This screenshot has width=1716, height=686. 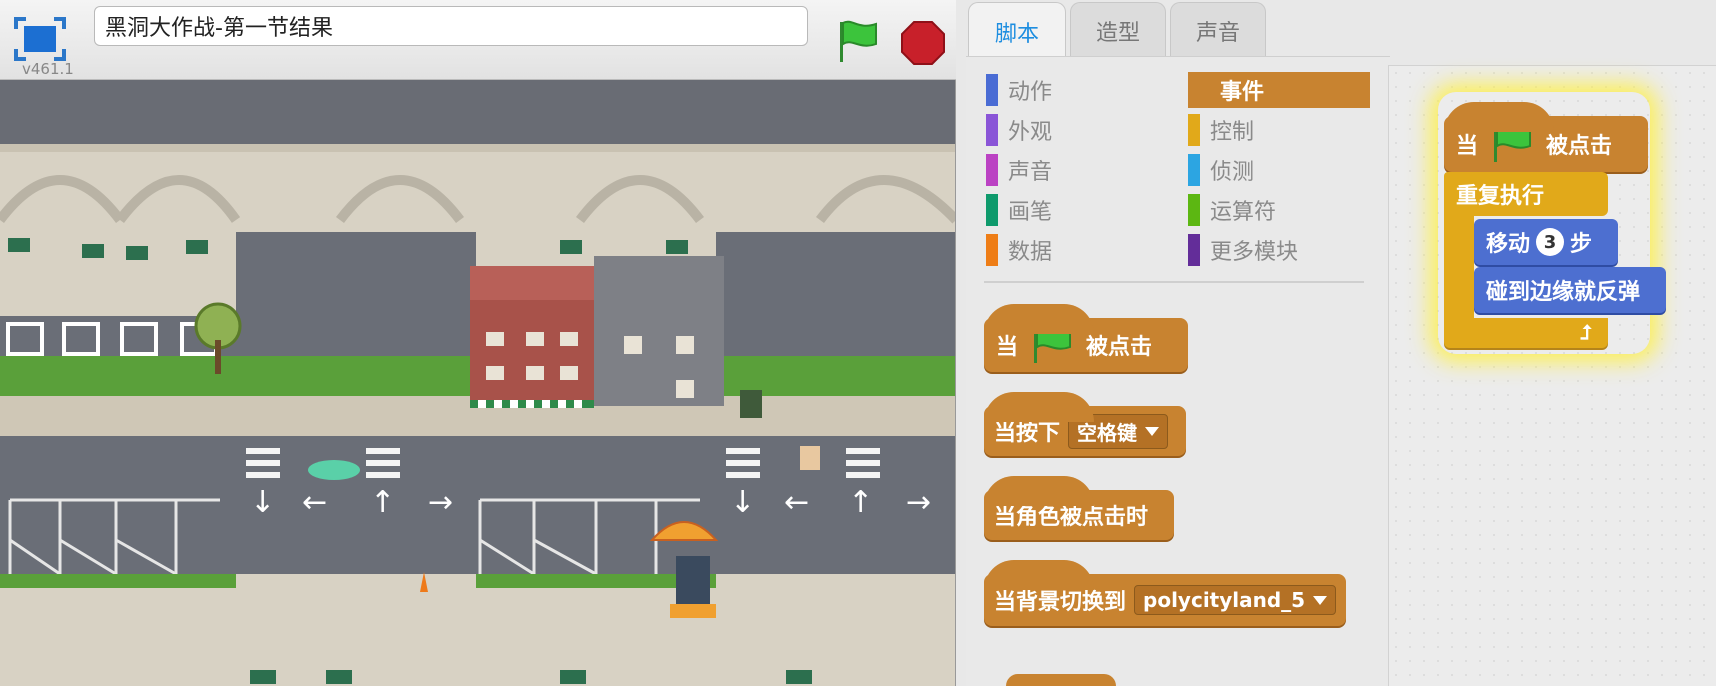 I want to click on category-label: 画笔, so click(x=1030, y=212).